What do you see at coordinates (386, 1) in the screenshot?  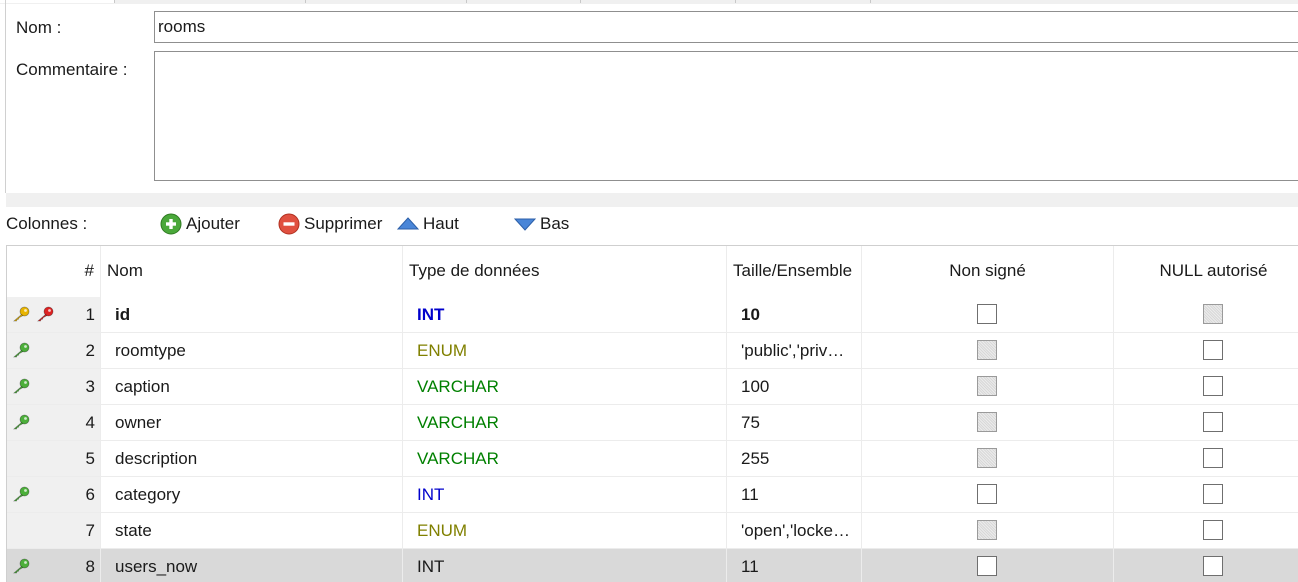 I see `tab-indexes` at bounding box center [386, 1].